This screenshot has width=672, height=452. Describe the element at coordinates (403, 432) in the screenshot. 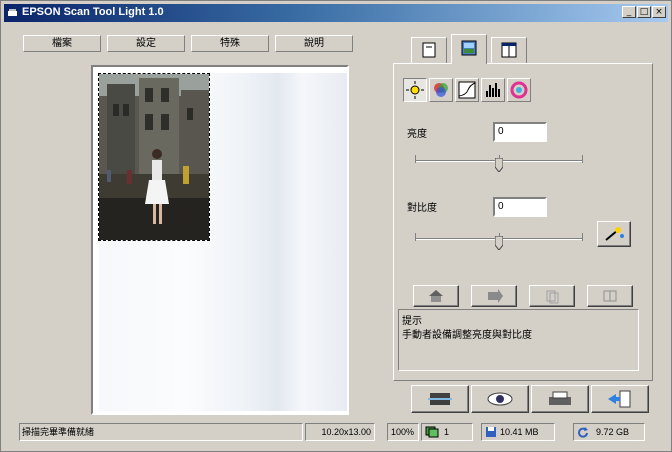

I see `status-zoom: 100%` at that location.